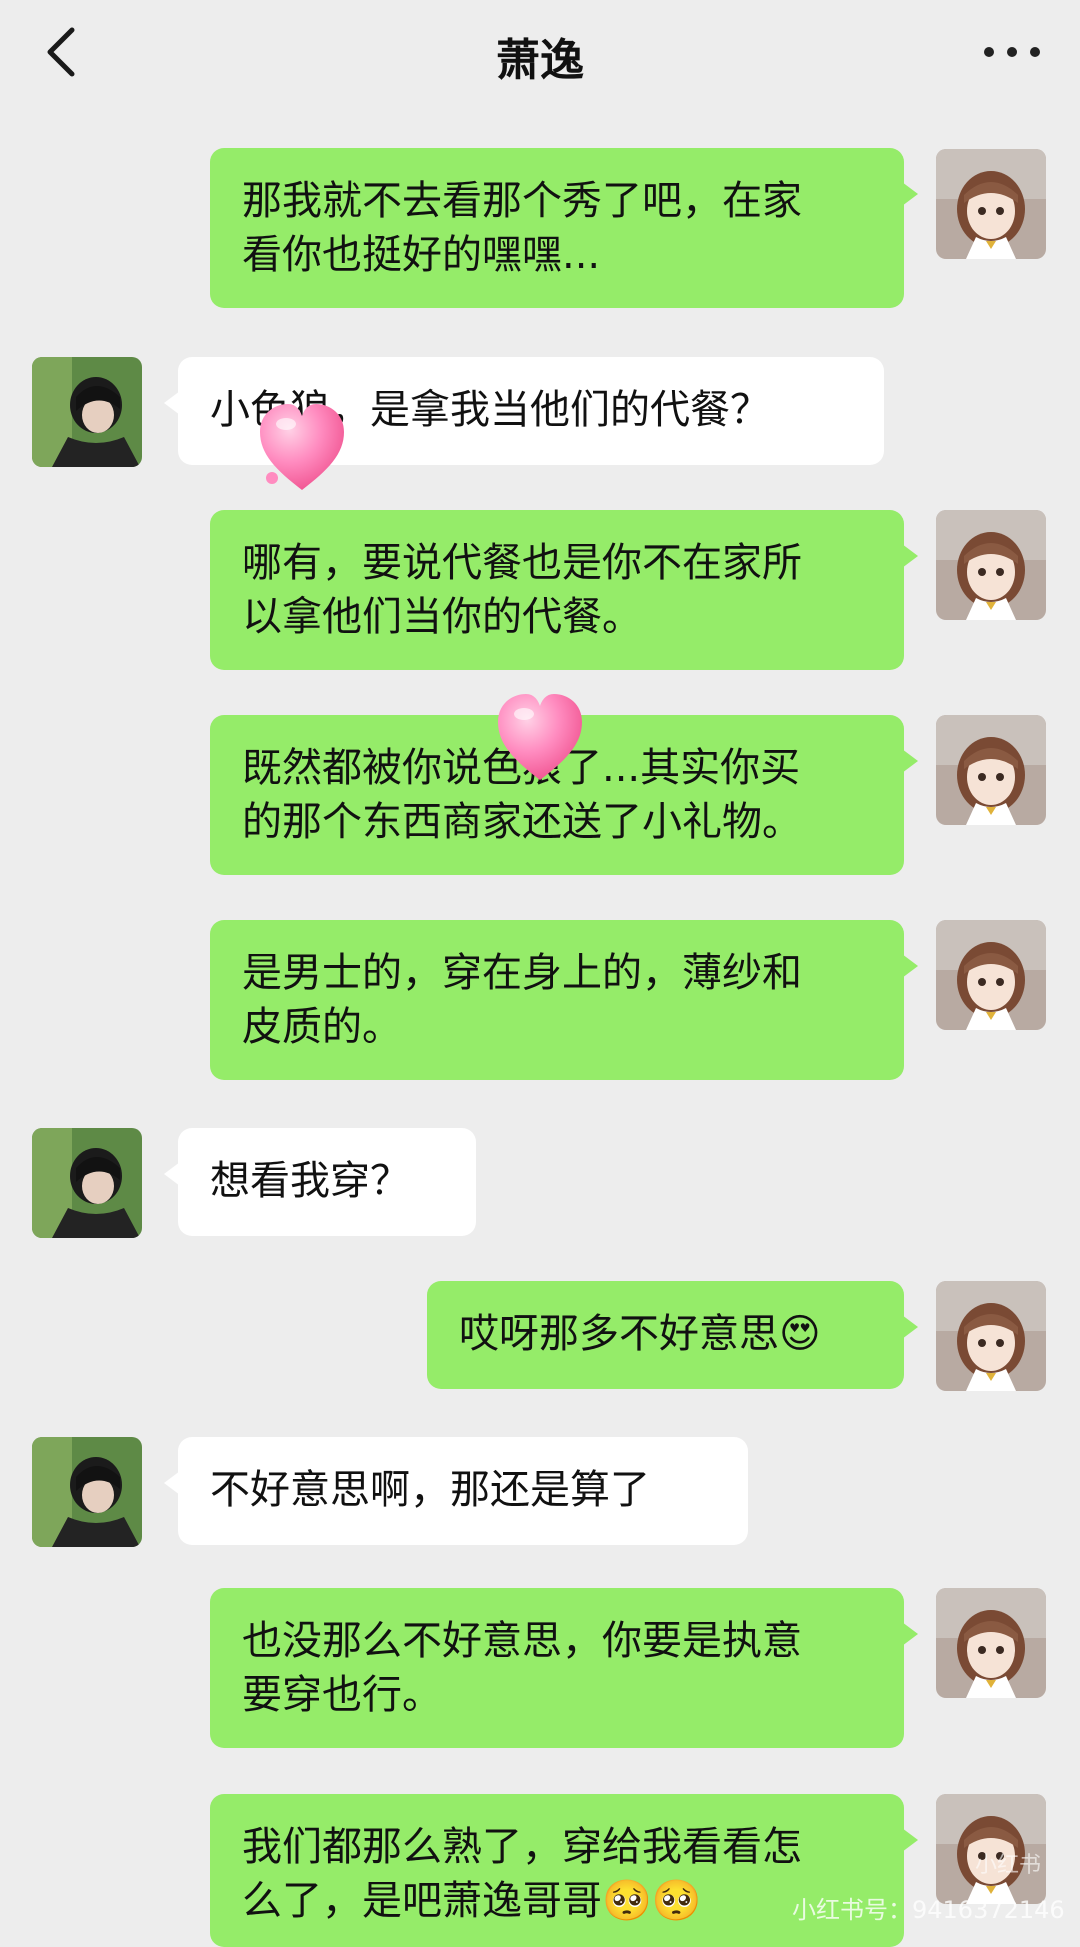 Image resolution: width=1080 pixels, height=1947 pixels. Describe the element at coordinates (928, 1910) in the screenshot. I see `app-watermark: 小红书号：9416372146` at that location.